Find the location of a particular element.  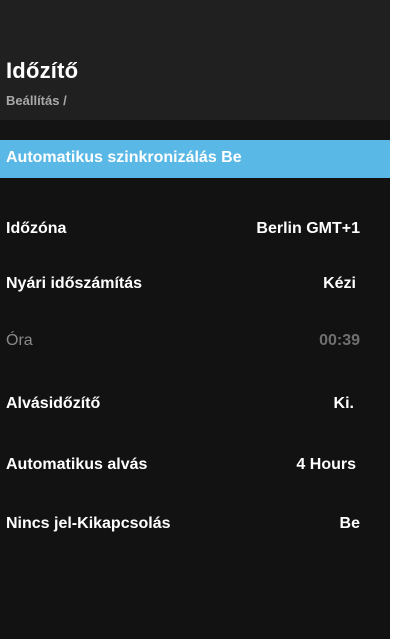

menu-item-clock: Óra 00:39 is located at coordinates (195, 342).